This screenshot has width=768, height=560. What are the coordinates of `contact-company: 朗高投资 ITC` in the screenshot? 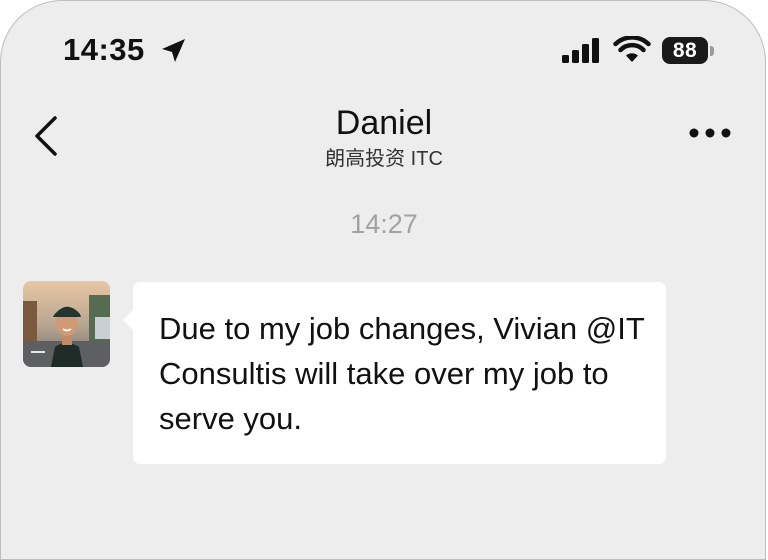 It's located at (384, 159).